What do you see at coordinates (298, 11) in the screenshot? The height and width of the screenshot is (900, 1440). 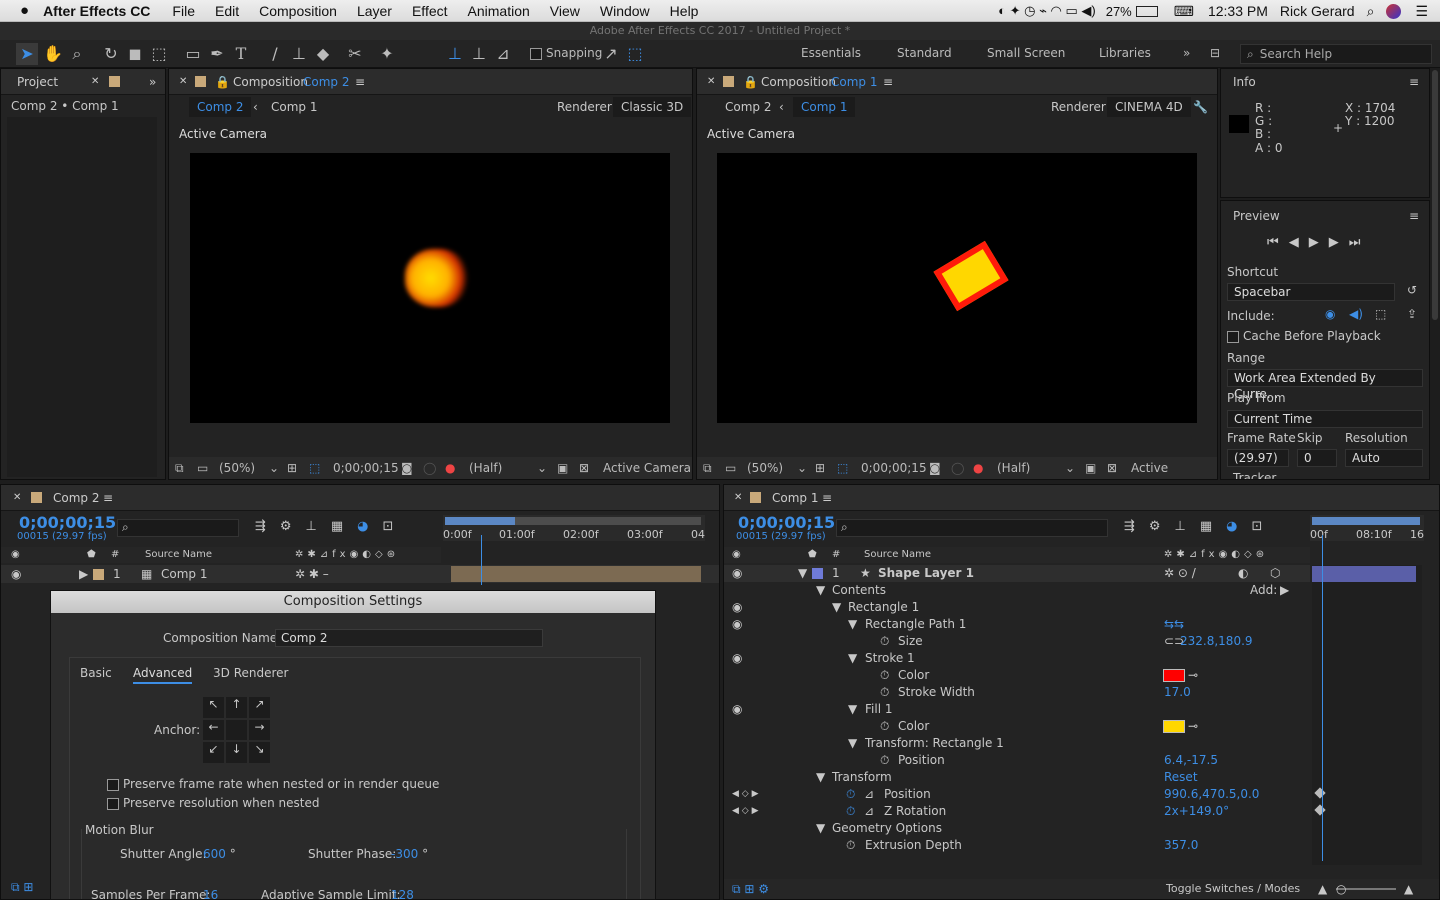 I see `menu-composition: Composition` at bounding box center [298, 11].